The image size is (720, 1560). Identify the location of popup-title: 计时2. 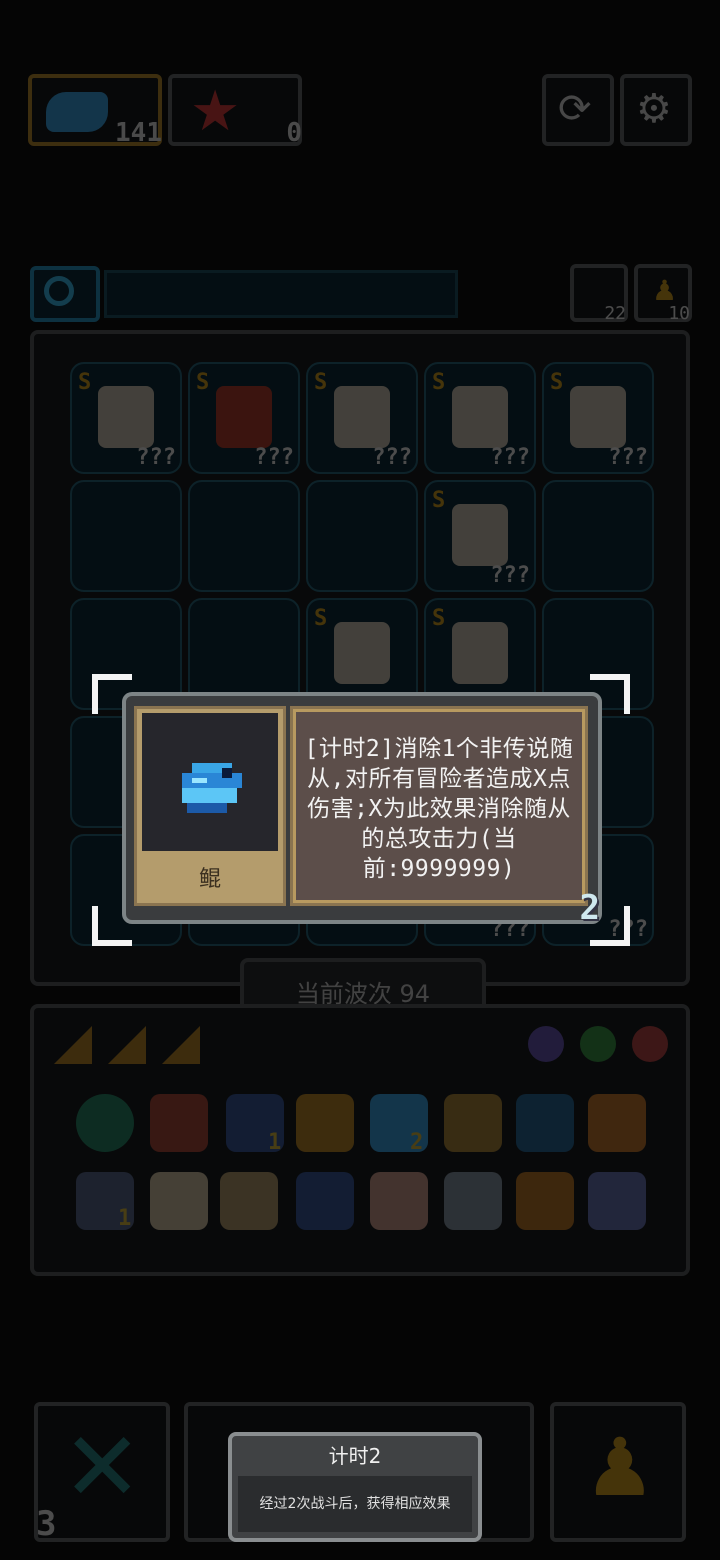
(355, 1456).